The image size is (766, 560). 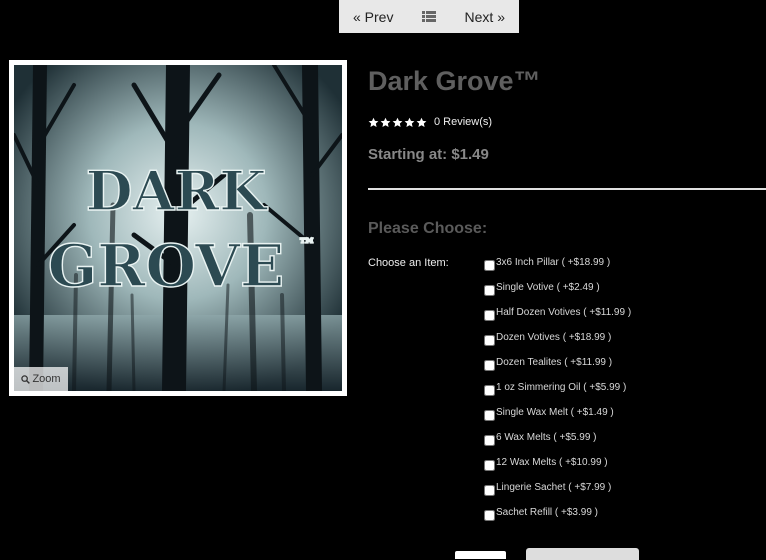 I want to click on rating-stars, so click(x=397, y=122).